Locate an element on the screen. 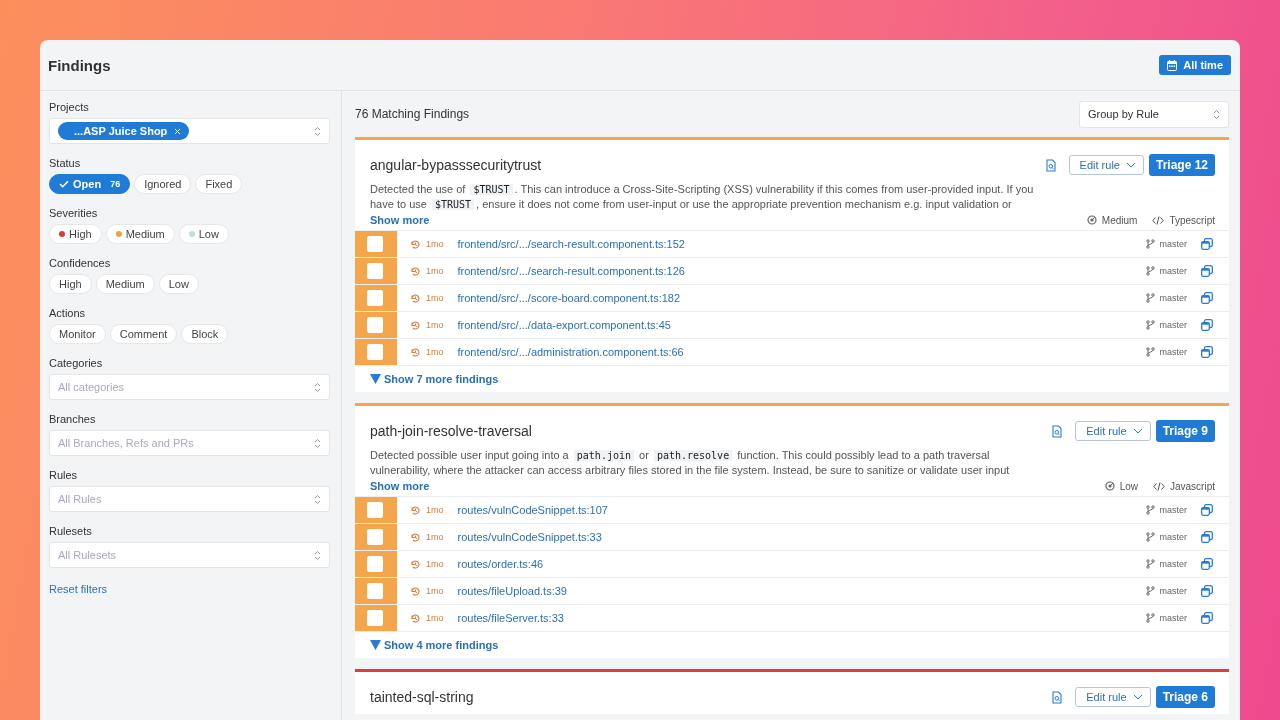 This screenshot has width=1280, height=720. check-icon is located at coordinates (64, 184).